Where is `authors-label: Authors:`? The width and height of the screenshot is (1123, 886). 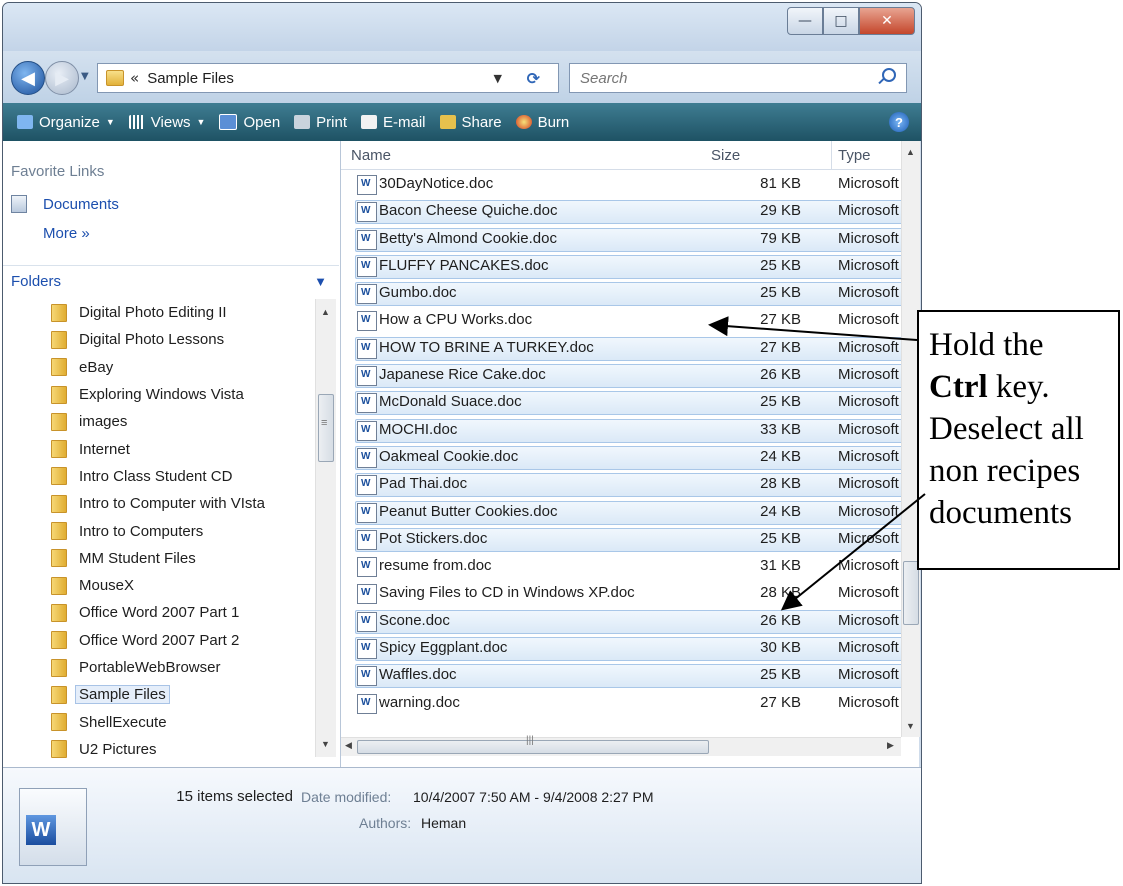 authors-label: Authors: is located at coordinates (385, 823).